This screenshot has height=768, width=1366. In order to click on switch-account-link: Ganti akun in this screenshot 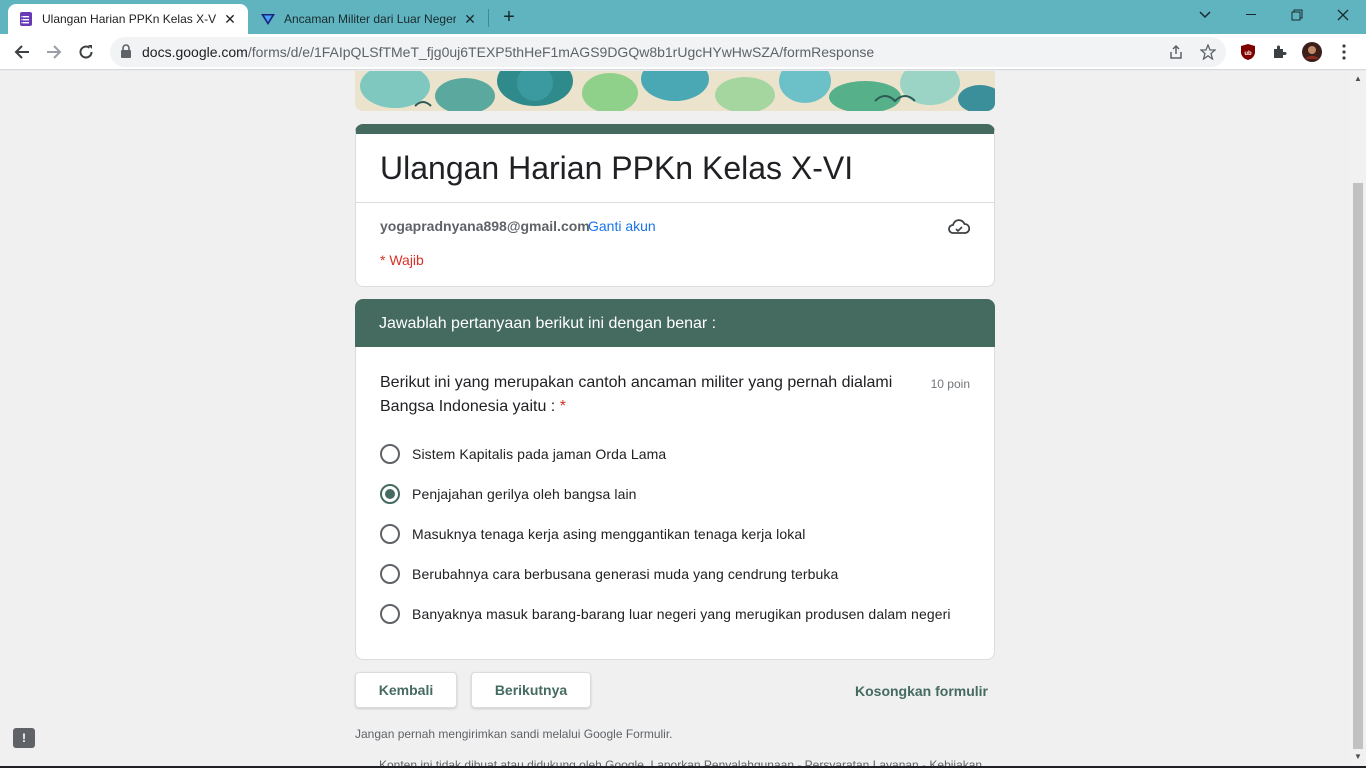, I will do `click(622, 226)`.